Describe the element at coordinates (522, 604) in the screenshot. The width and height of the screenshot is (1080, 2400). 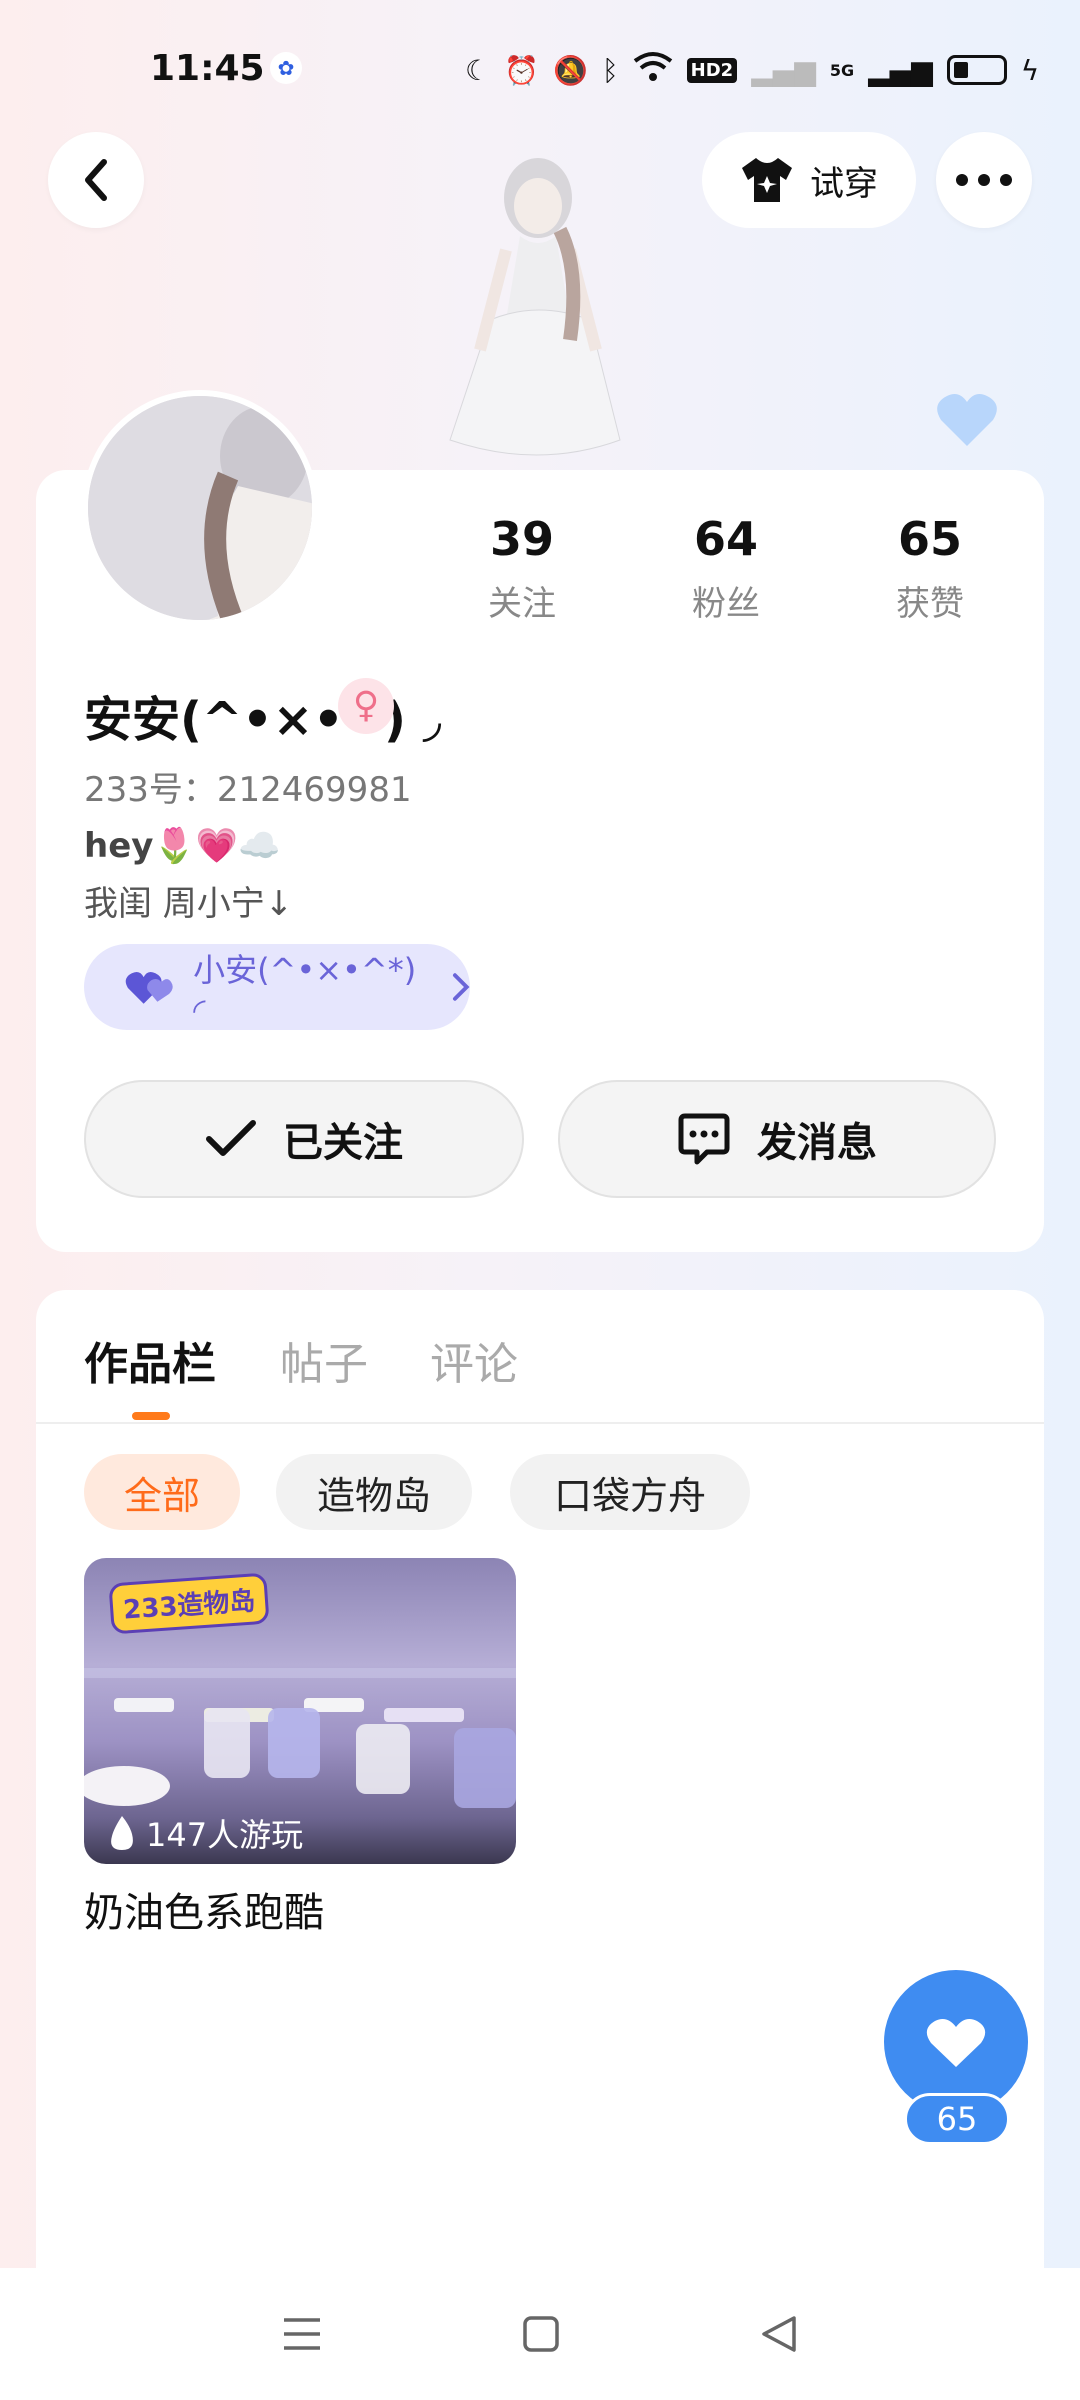
I see `stat-following-label: 关注` at that location.